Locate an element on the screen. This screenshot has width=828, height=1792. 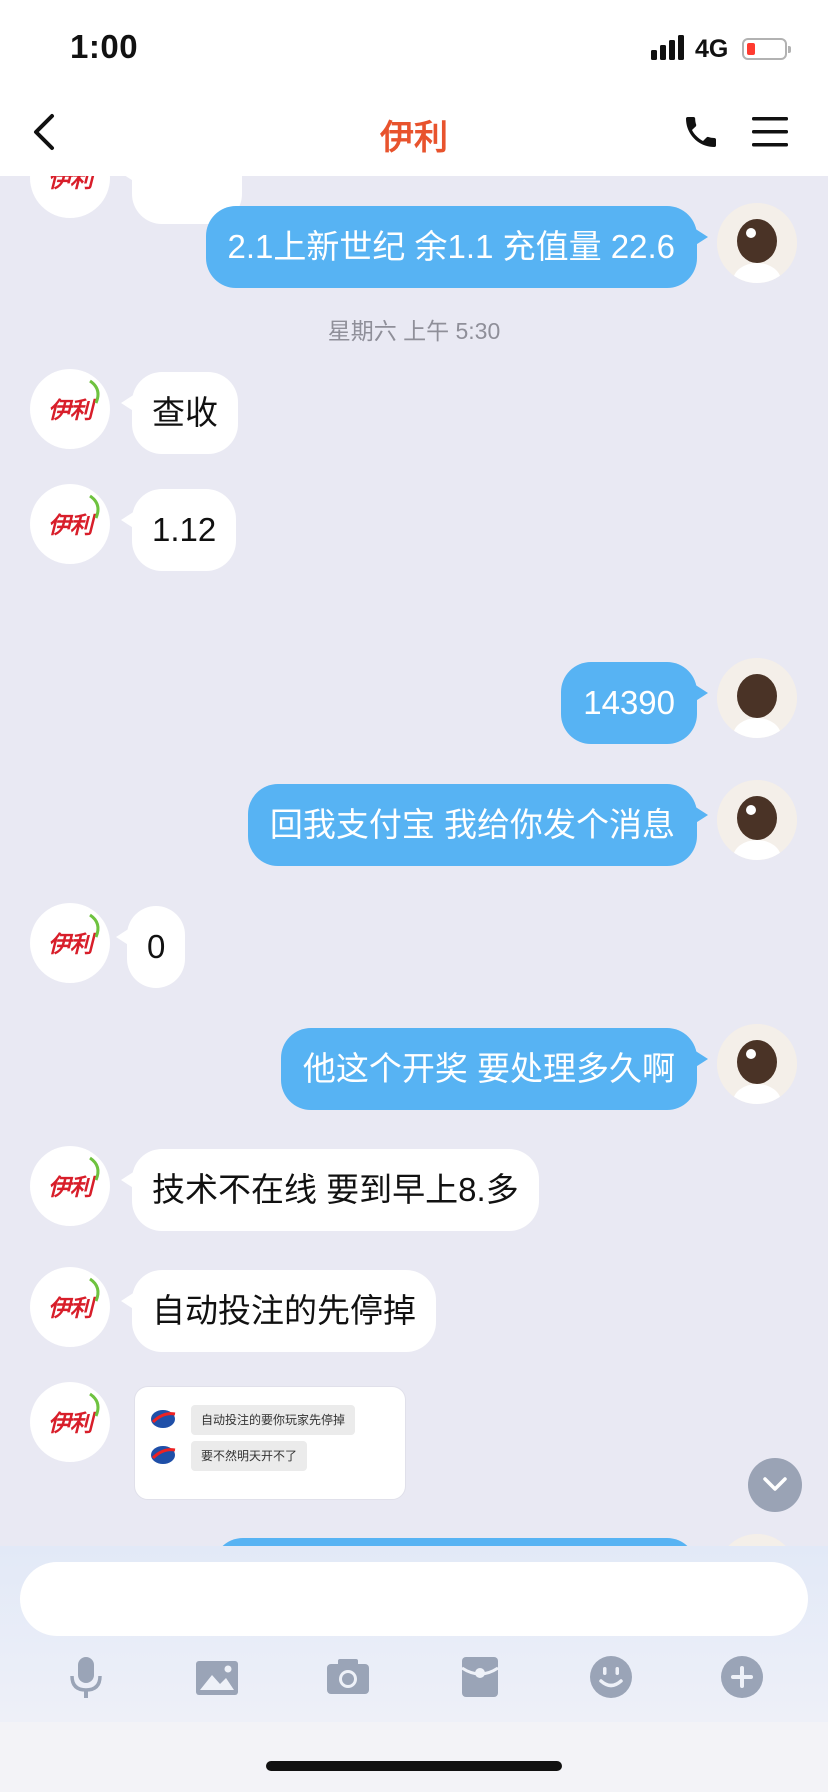
scroll-to-bottom-button is located at coordinates (775, 1485).